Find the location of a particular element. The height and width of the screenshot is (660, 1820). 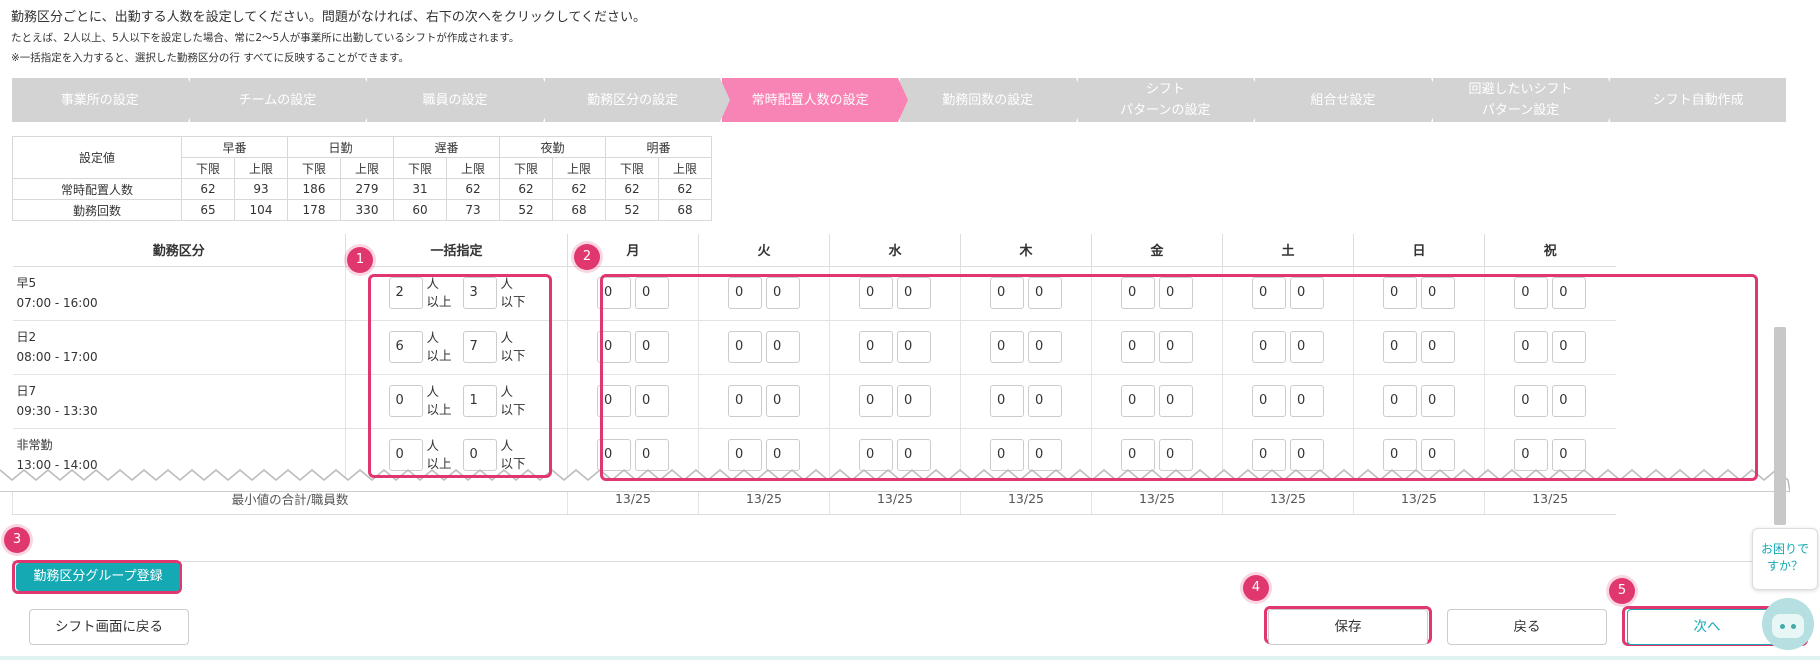

help-robot-icon is located at coordinates (1788, 624).